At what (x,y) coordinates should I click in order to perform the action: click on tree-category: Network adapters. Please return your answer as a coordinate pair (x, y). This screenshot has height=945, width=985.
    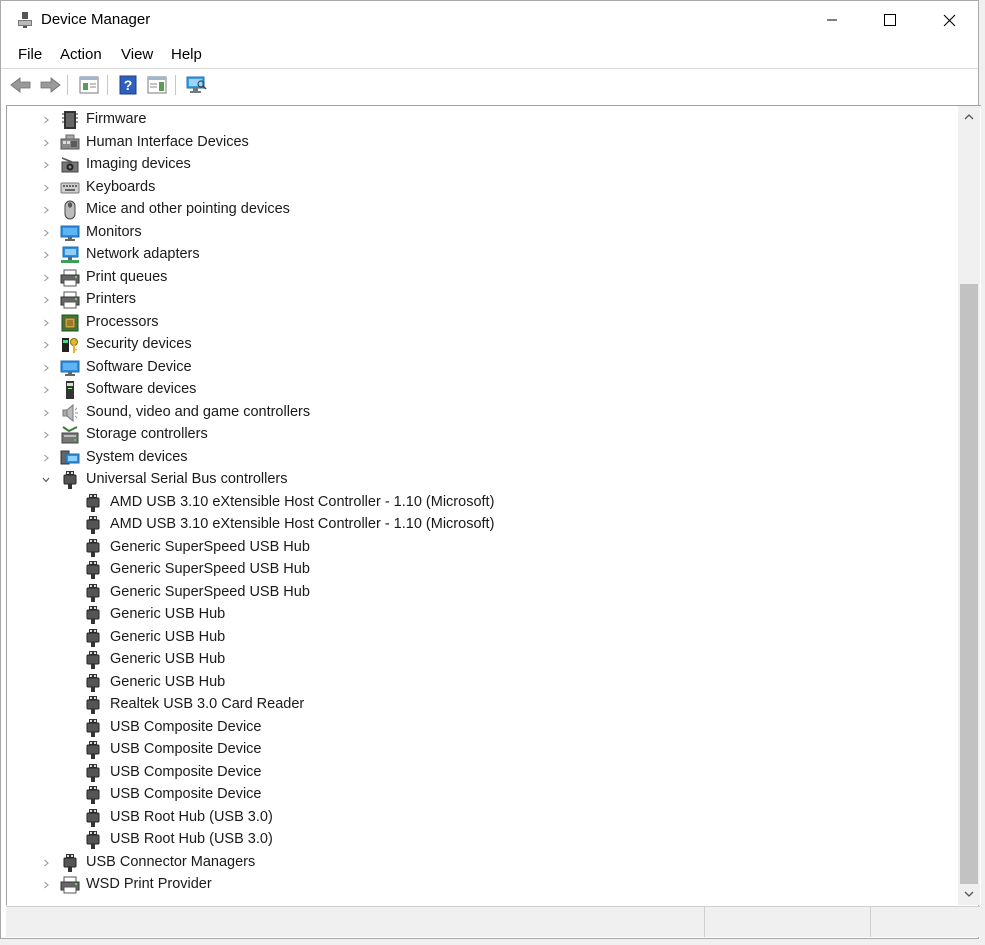
    Looking at the image, I should click on (477, 255).